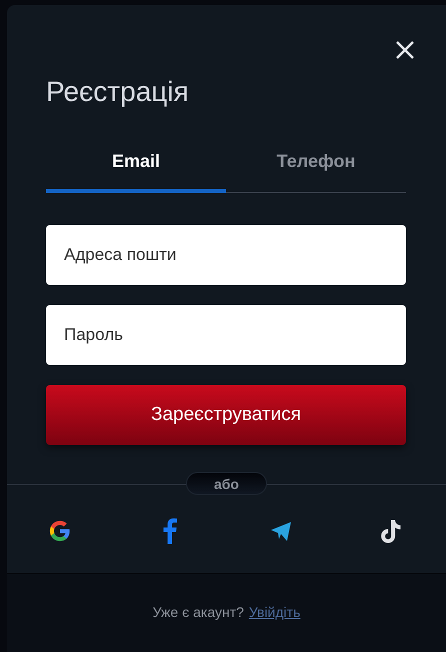 The image size is (446, 652). Describe the element at coordinates (60, 531) in the screenshot. I see `google-icon` at that location.